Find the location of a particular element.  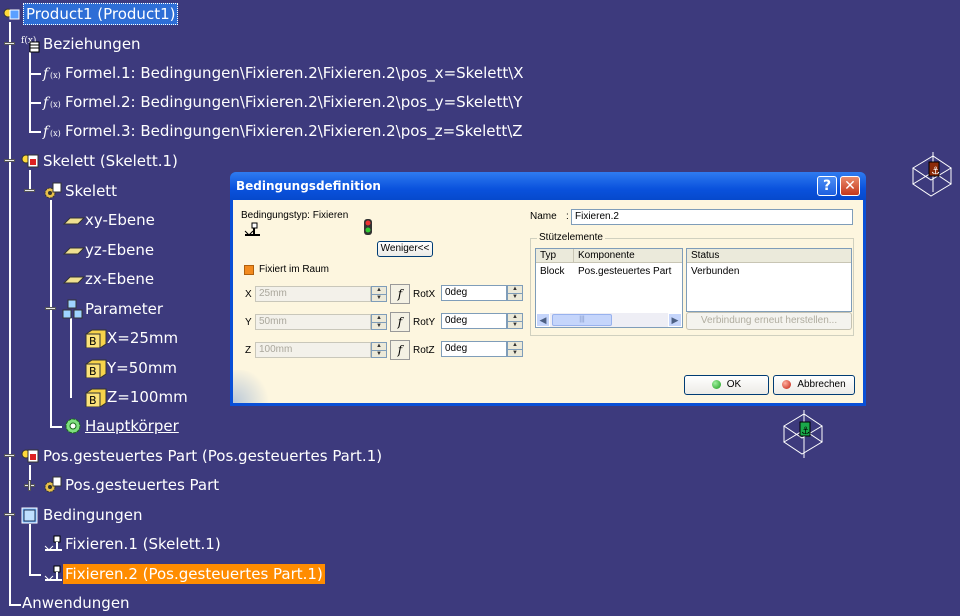

less-button: Weniger<< is located at coordinates (405, 249).